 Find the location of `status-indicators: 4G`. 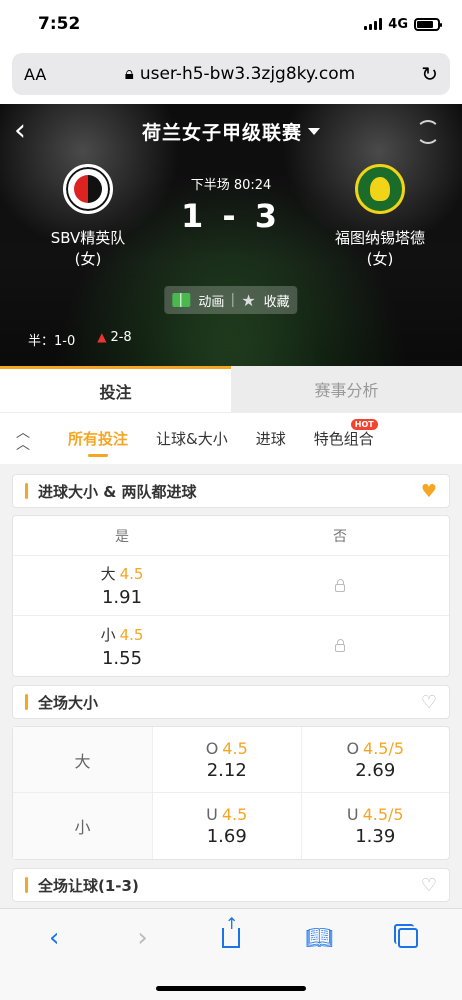

status-indicators: 4G is located at coordinates (403, 24).